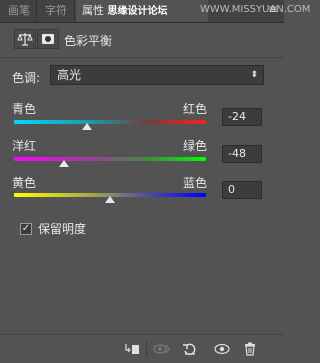  What do you see at coordinates (195, 146) in the screenshot?
I see `slider-green-label: 绿色` at bounding box center [195, 146].